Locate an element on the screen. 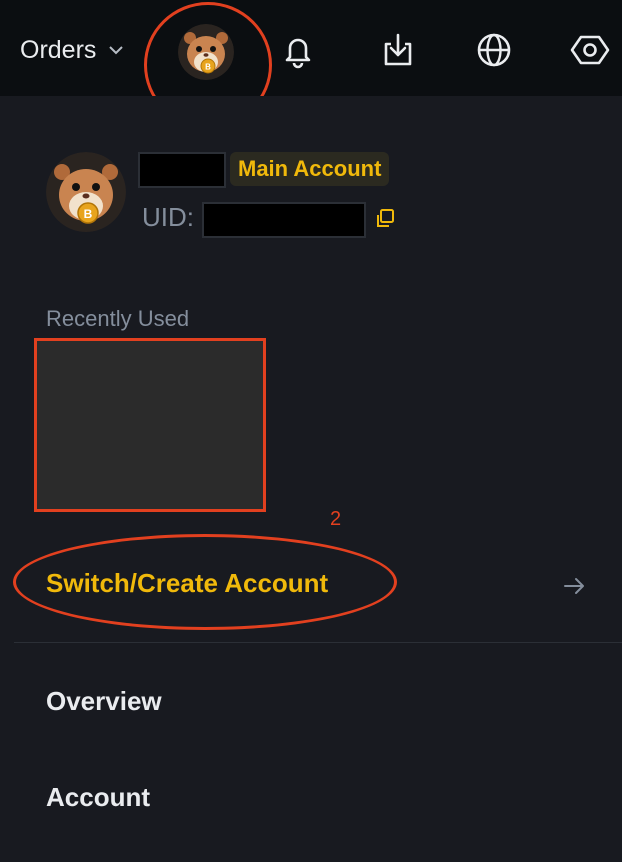 Image resolution: width=622 pixels, height=862 pixels. profile-avatar: B is located at coordinates (86, 192).